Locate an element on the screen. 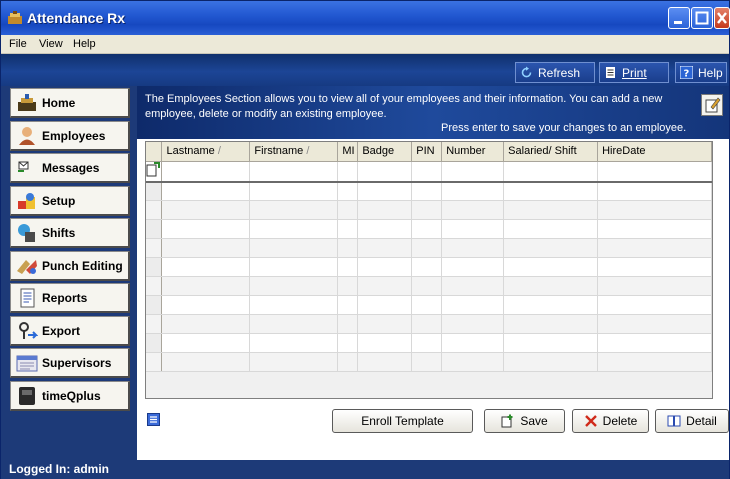  enroll-template-button: Enroll Template is located at coordinates (402, 421).